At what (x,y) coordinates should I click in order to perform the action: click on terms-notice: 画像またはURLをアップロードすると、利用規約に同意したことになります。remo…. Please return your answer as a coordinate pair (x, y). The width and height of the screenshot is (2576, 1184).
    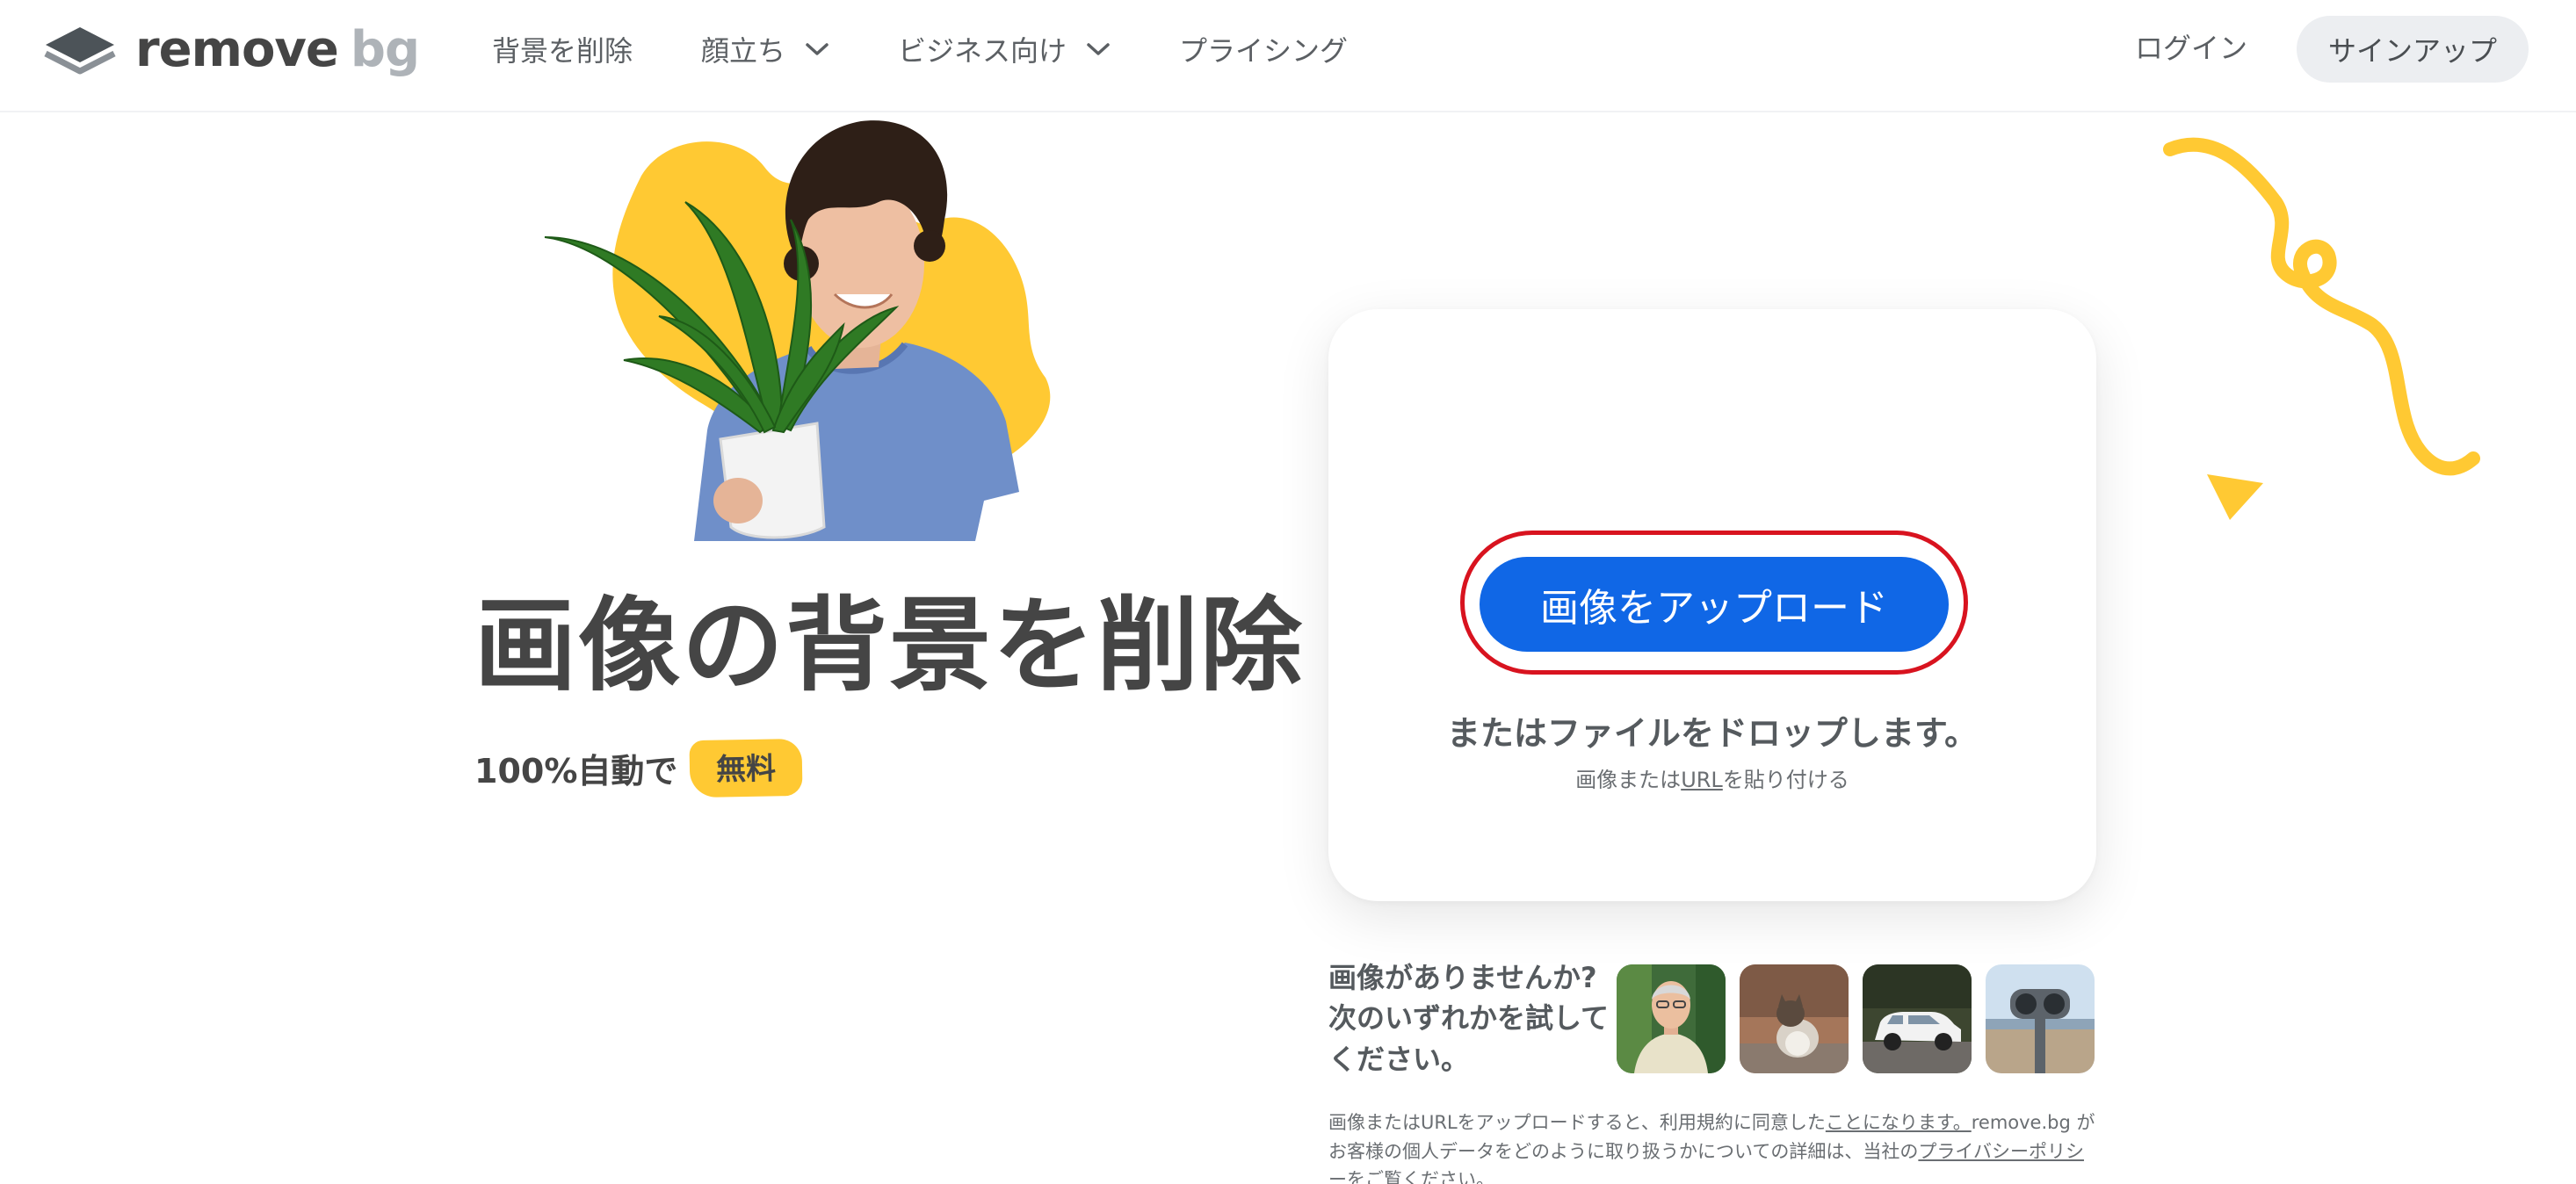
    Looking at the image, I should click on (1715, 1146).